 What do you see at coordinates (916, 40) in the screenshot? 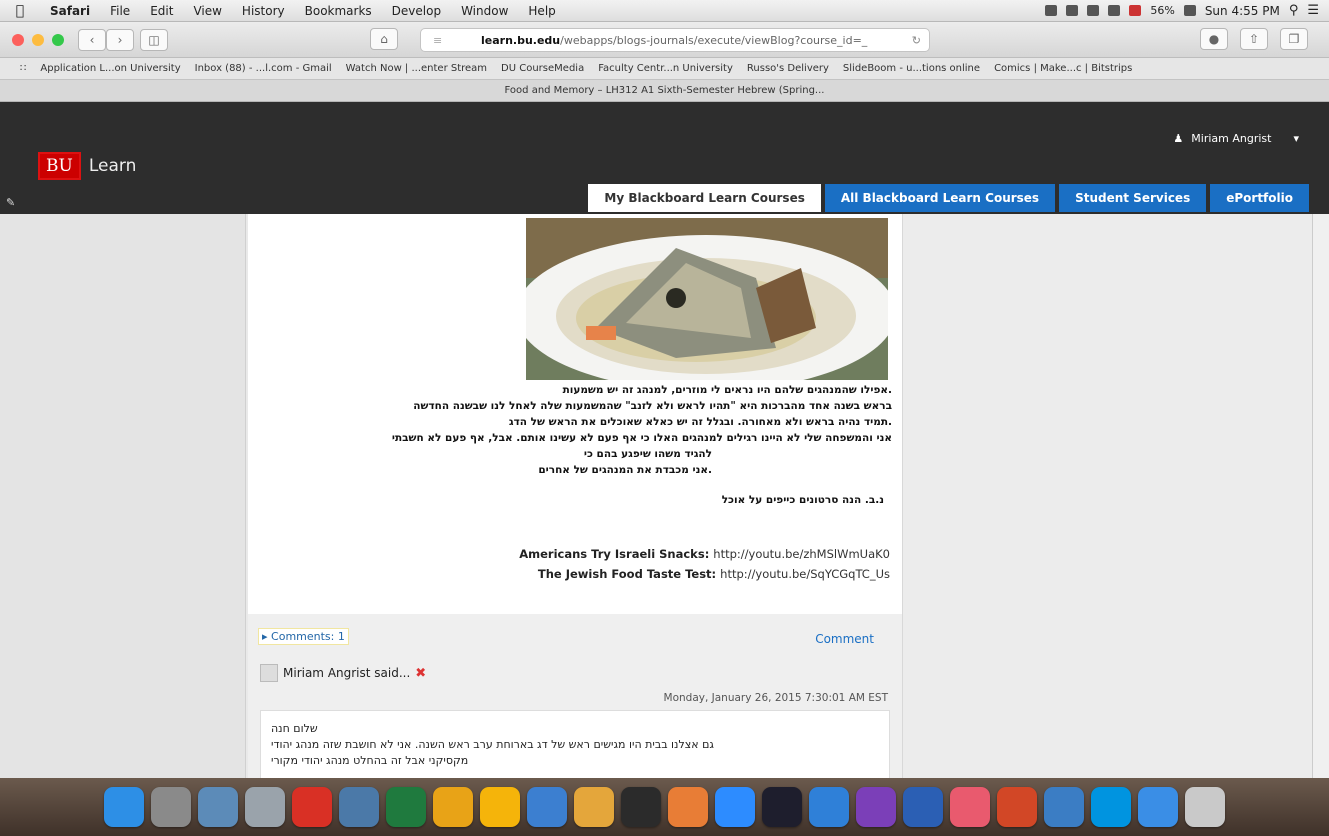
I see `reload-icon: ↻` at bounding box center [916, 40].